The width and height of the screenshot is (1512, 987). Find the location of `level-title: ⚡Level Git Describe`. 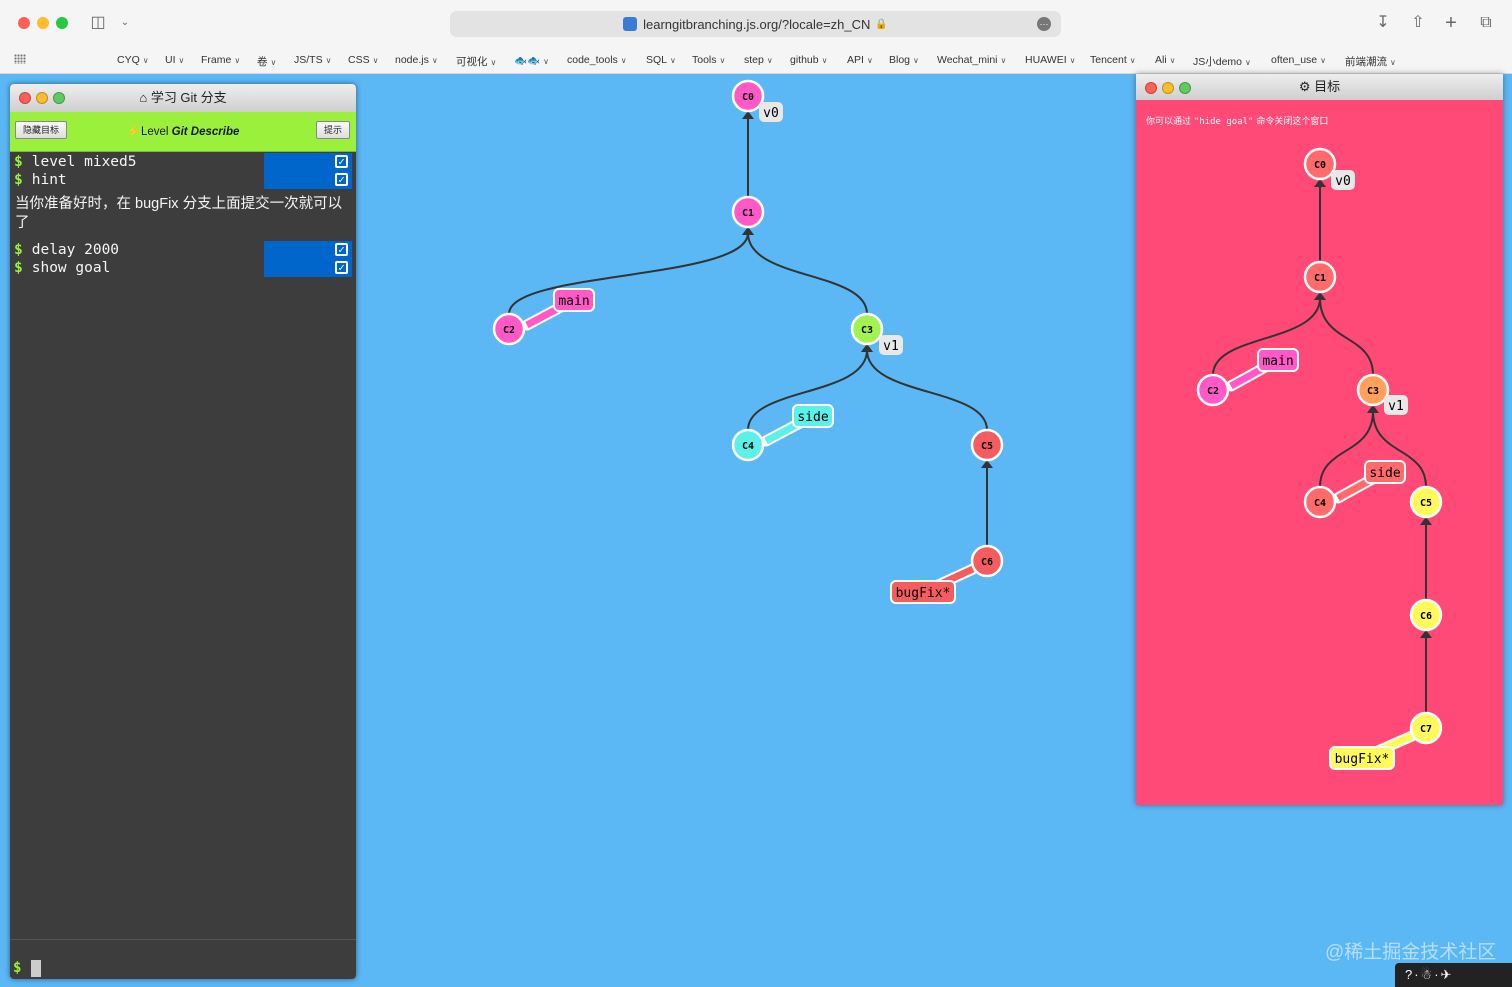

level-title: ⚡Level Git Describe is located at coordinates (183, 131).